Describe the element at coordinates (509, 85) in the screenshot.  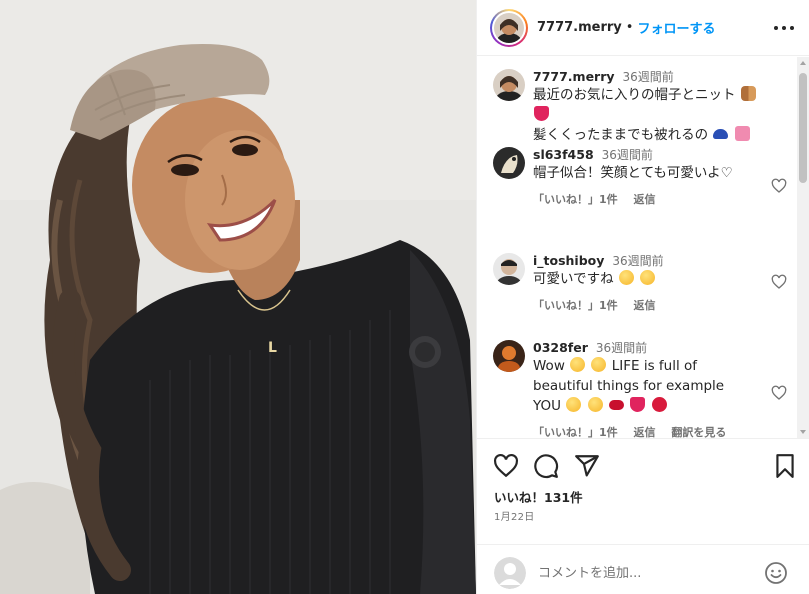
I see `caption-avatar` at that location.